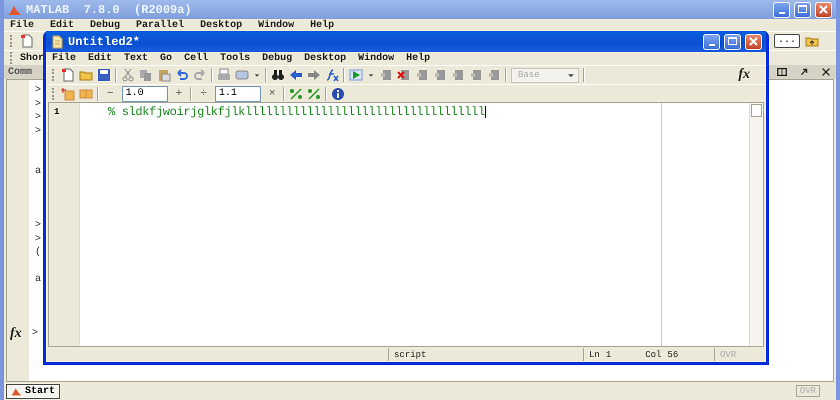 Image resolution: width=840 pixels, height=400 pixels. I want to click on info-icon, so click(338, 93).